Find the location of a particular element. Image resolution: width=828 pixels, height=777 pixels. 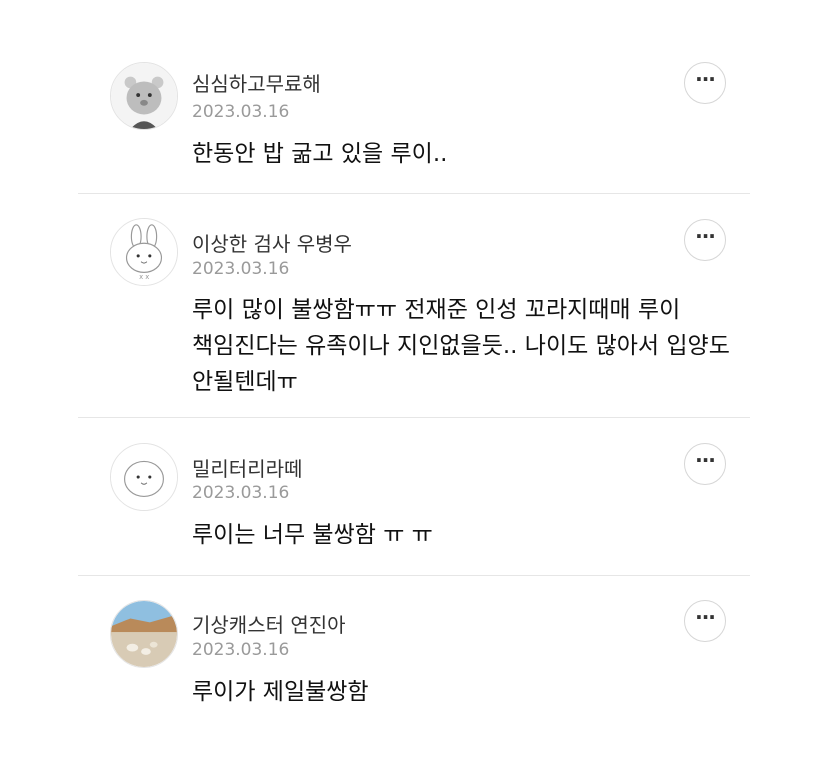

rabbit-avatar-icon: x x is located at coordinates (144, 252).